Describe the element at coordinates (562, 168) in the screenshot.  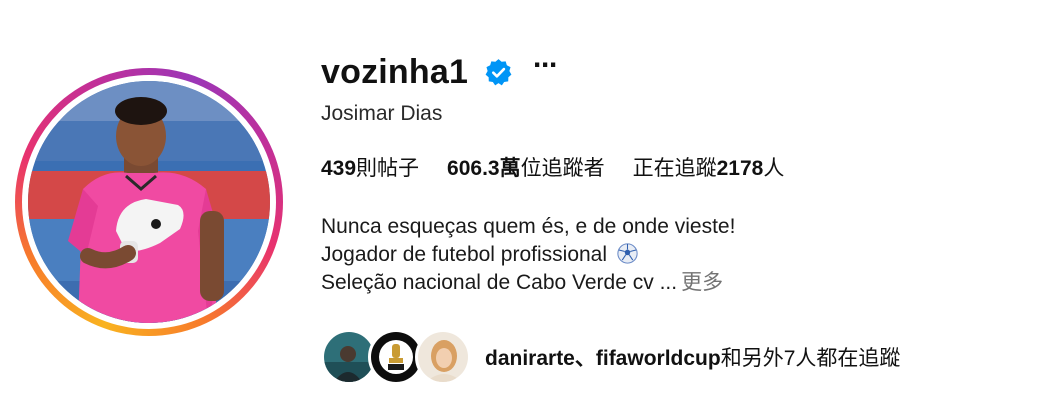
I see `followers-label: 位追蹤者` at that location.